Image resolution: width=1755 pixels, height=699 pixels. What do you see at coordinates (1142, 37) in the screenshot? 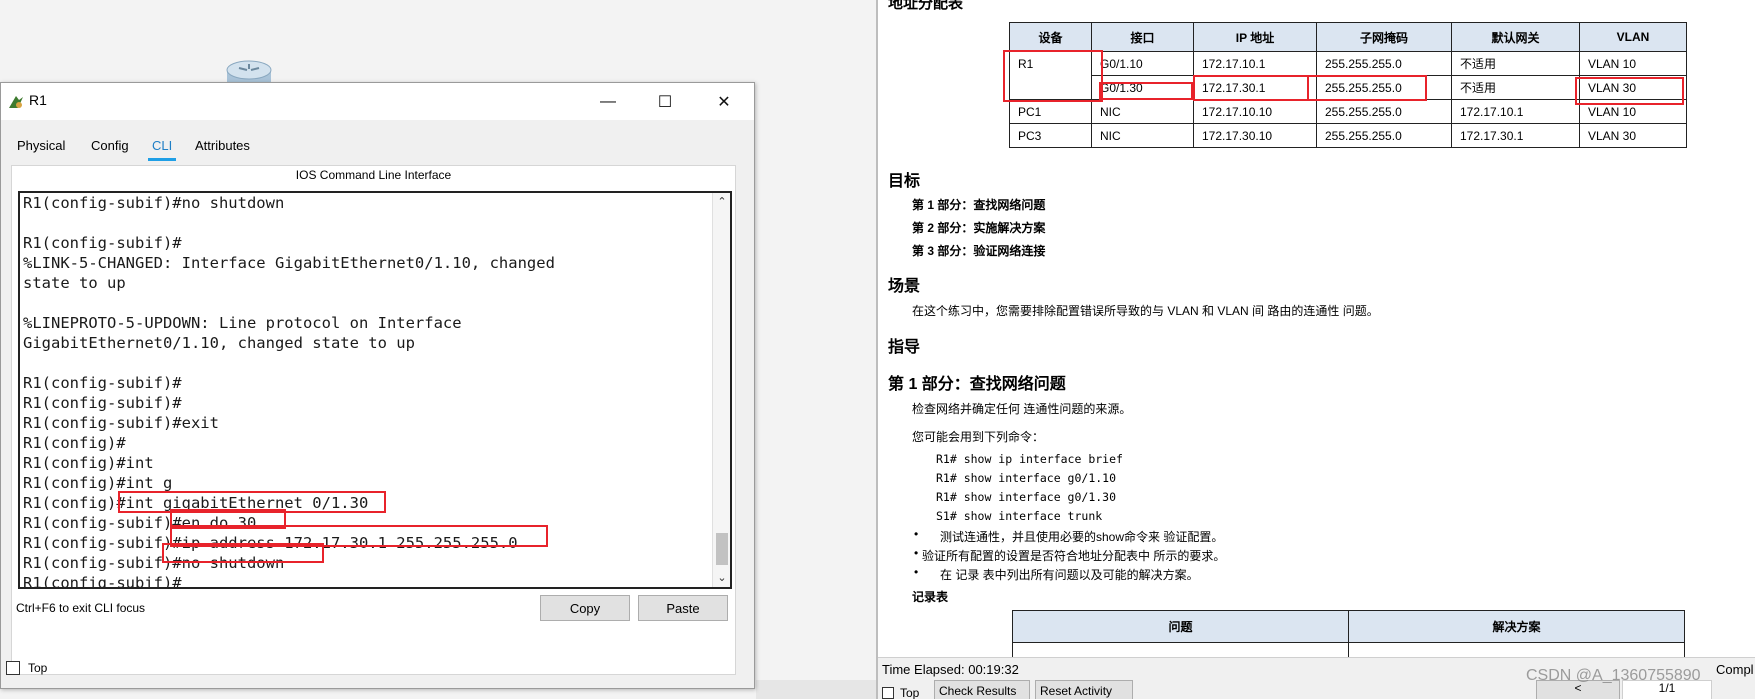
I see `column-header: 接口` at bounding box center [1142, 37].